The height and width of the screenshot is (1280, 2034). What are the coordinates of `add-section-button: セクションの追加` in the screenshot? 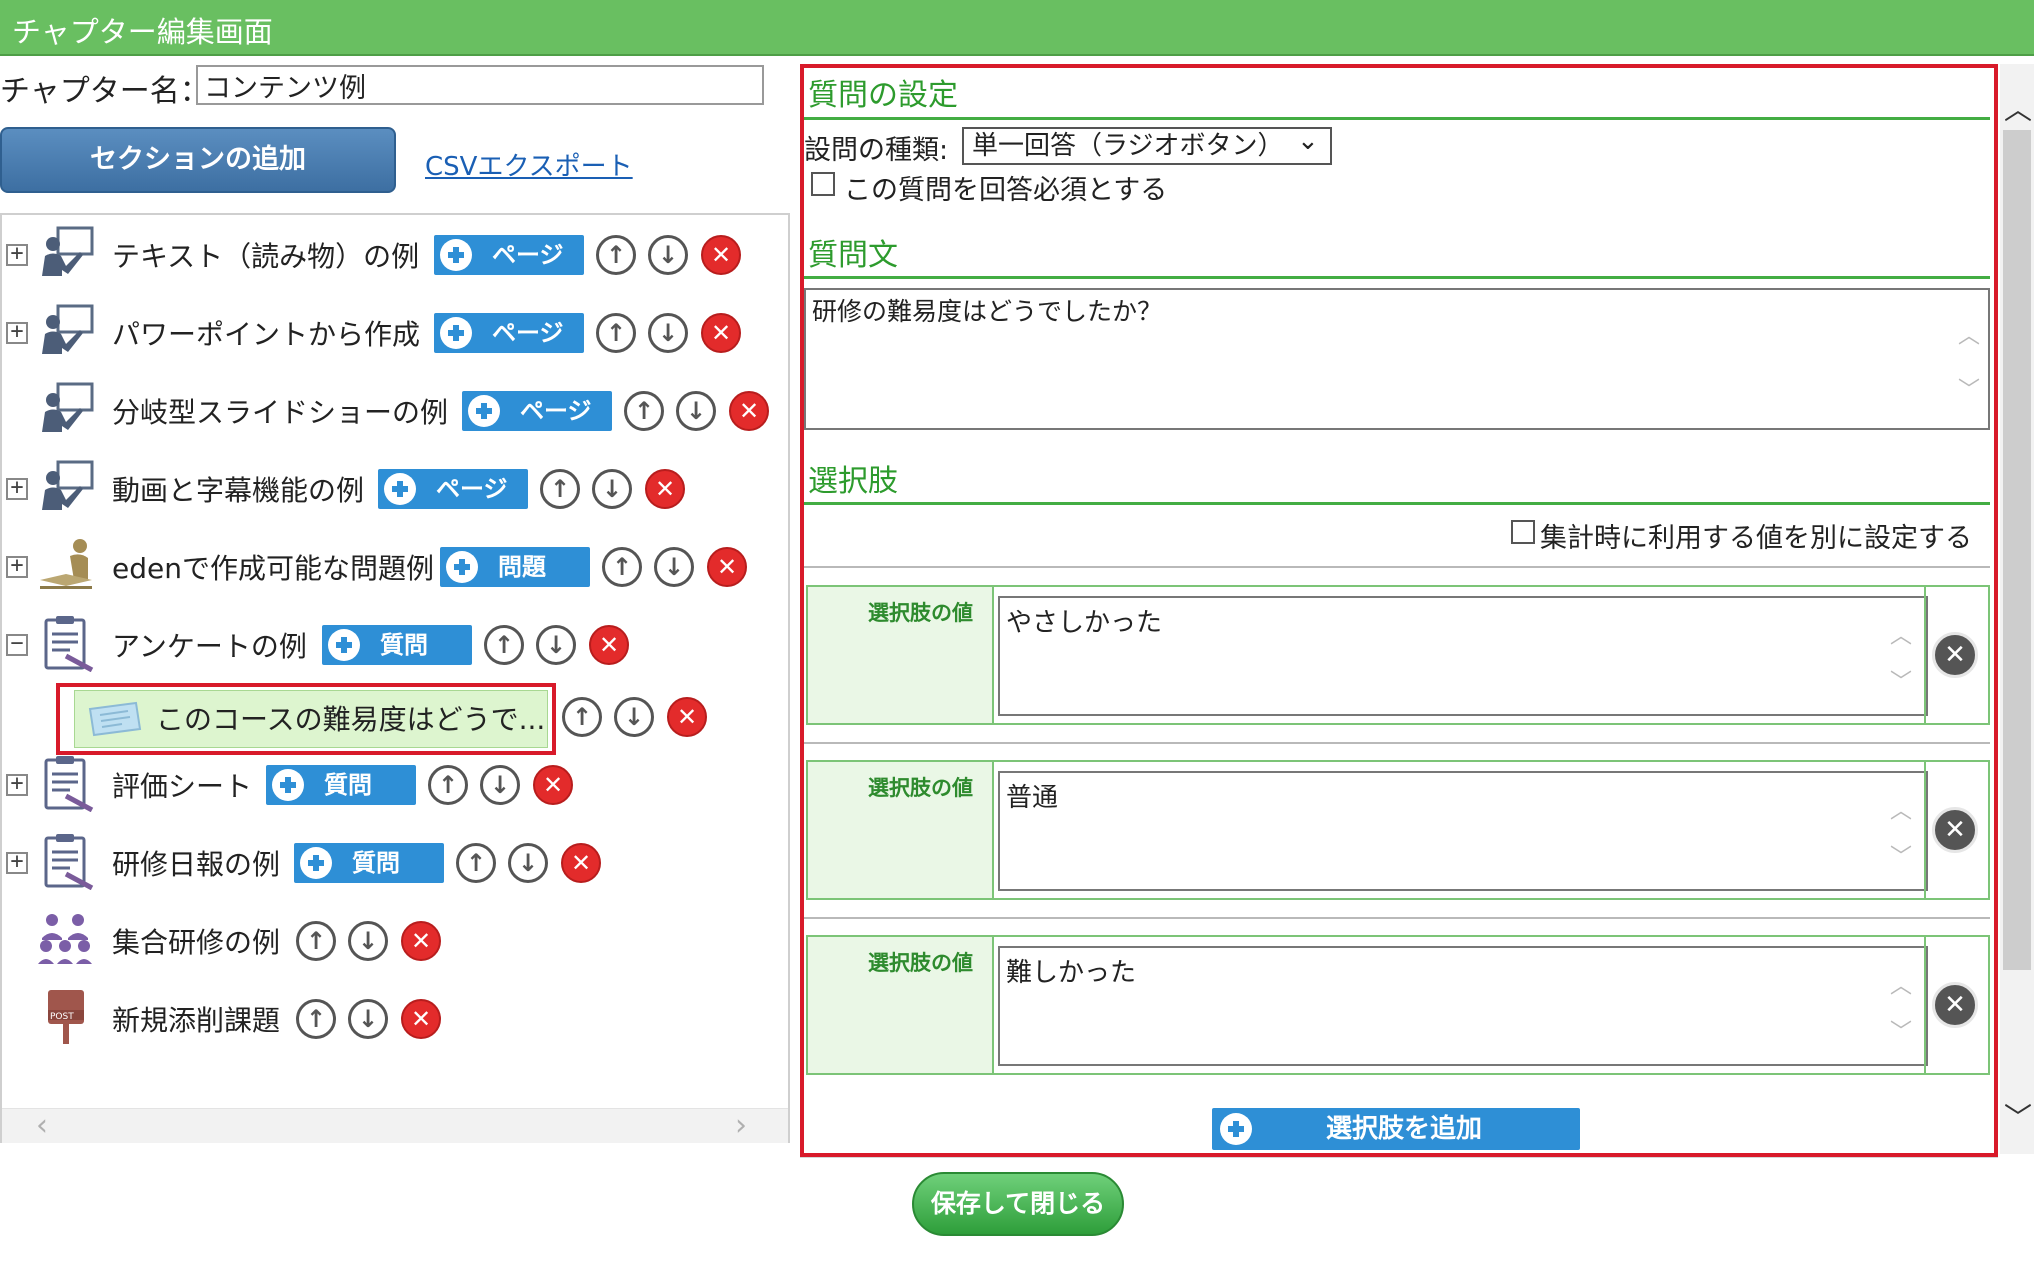 It's located at (198, 160).